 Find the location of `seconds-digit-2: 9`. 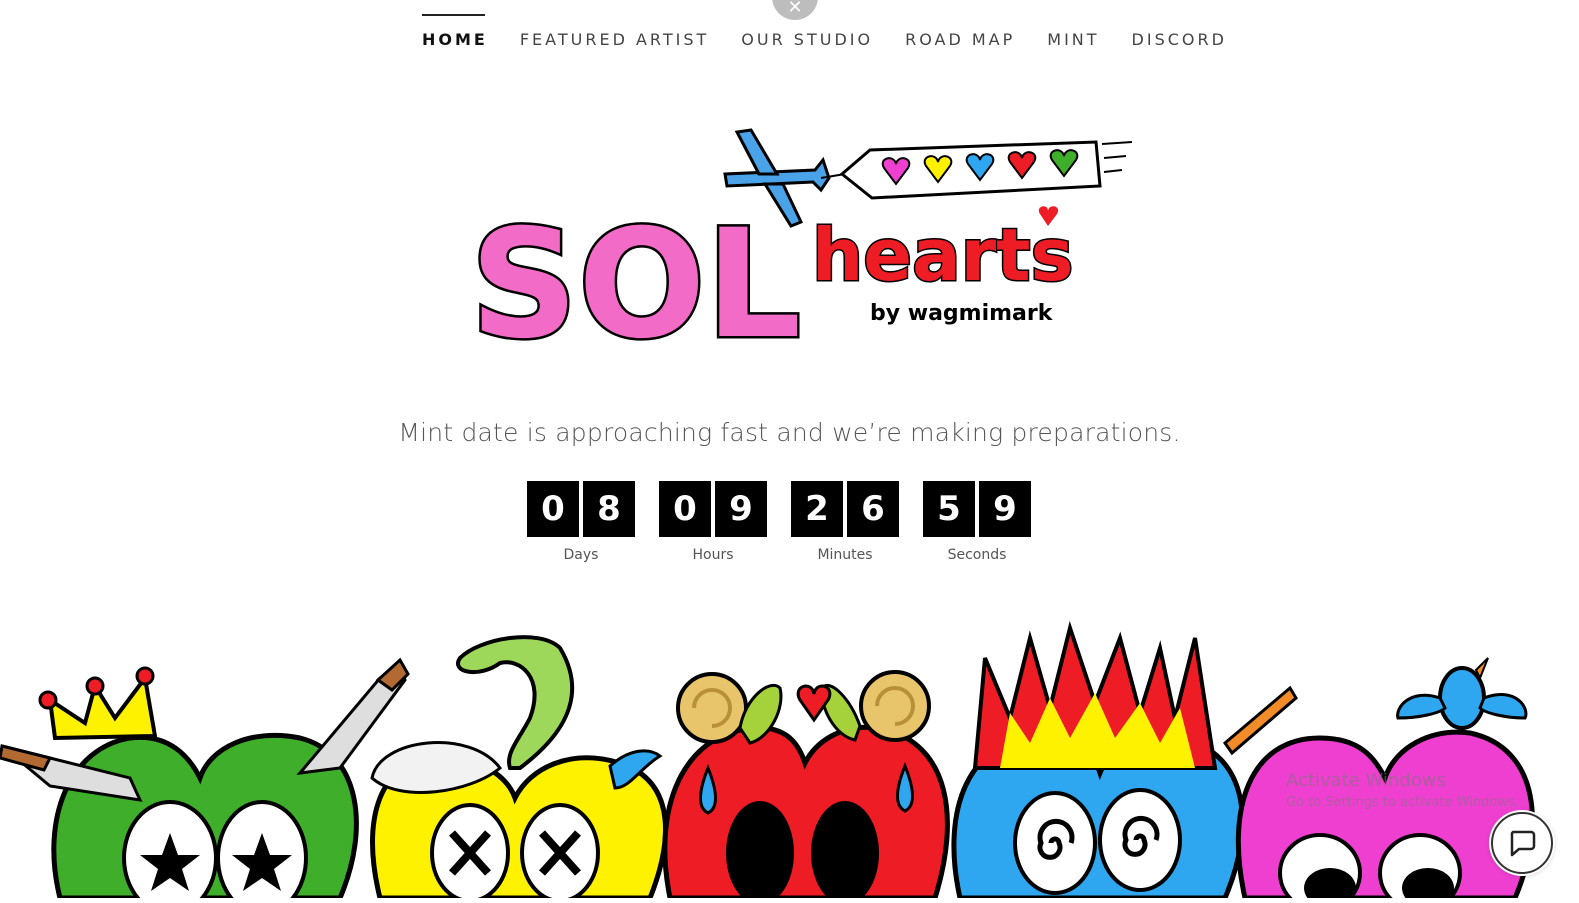

seconds-digit-2: 9 is located at coordinates (1005, 509).